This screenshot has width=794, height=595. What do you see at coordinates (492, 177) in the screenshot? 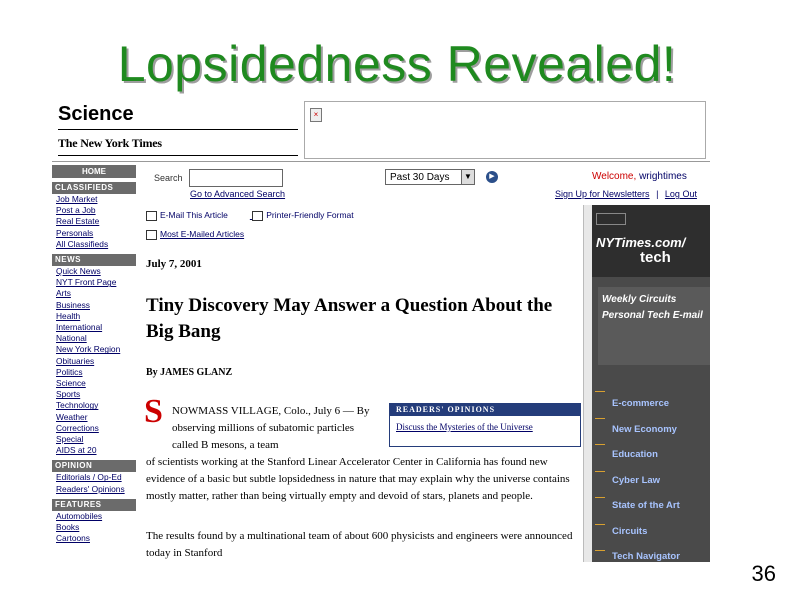
I see `search-go-button: ▶` at bounding box center [492, 177].